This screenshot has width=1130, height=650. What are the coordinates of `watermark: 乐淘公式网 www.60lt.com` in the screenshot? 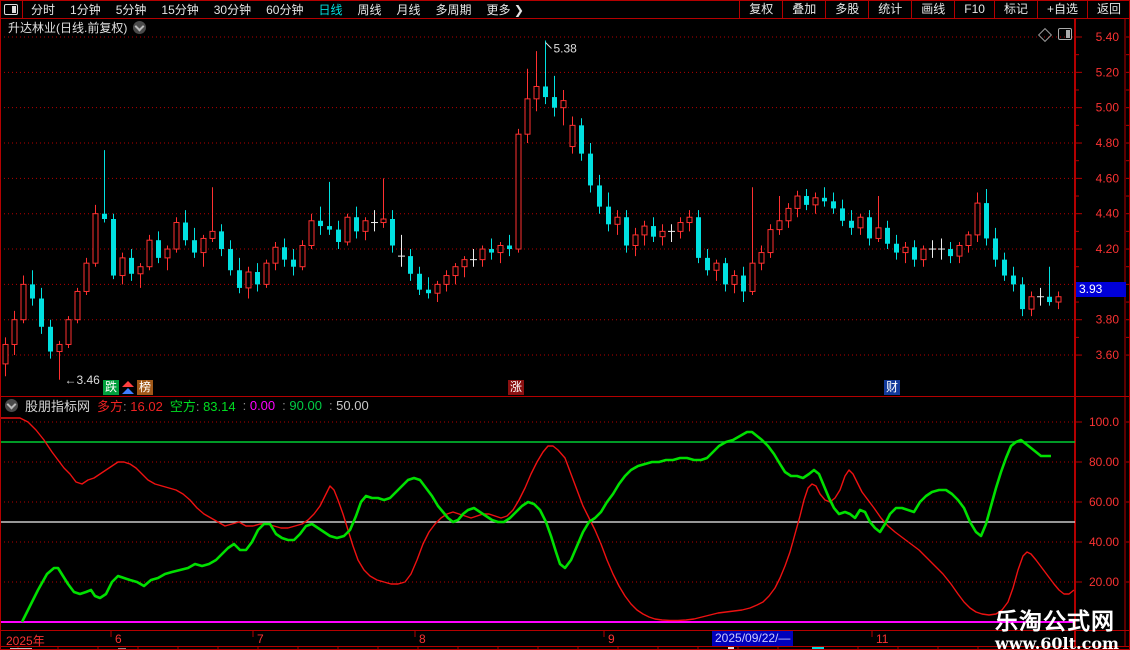 It's located at (1057, 626).